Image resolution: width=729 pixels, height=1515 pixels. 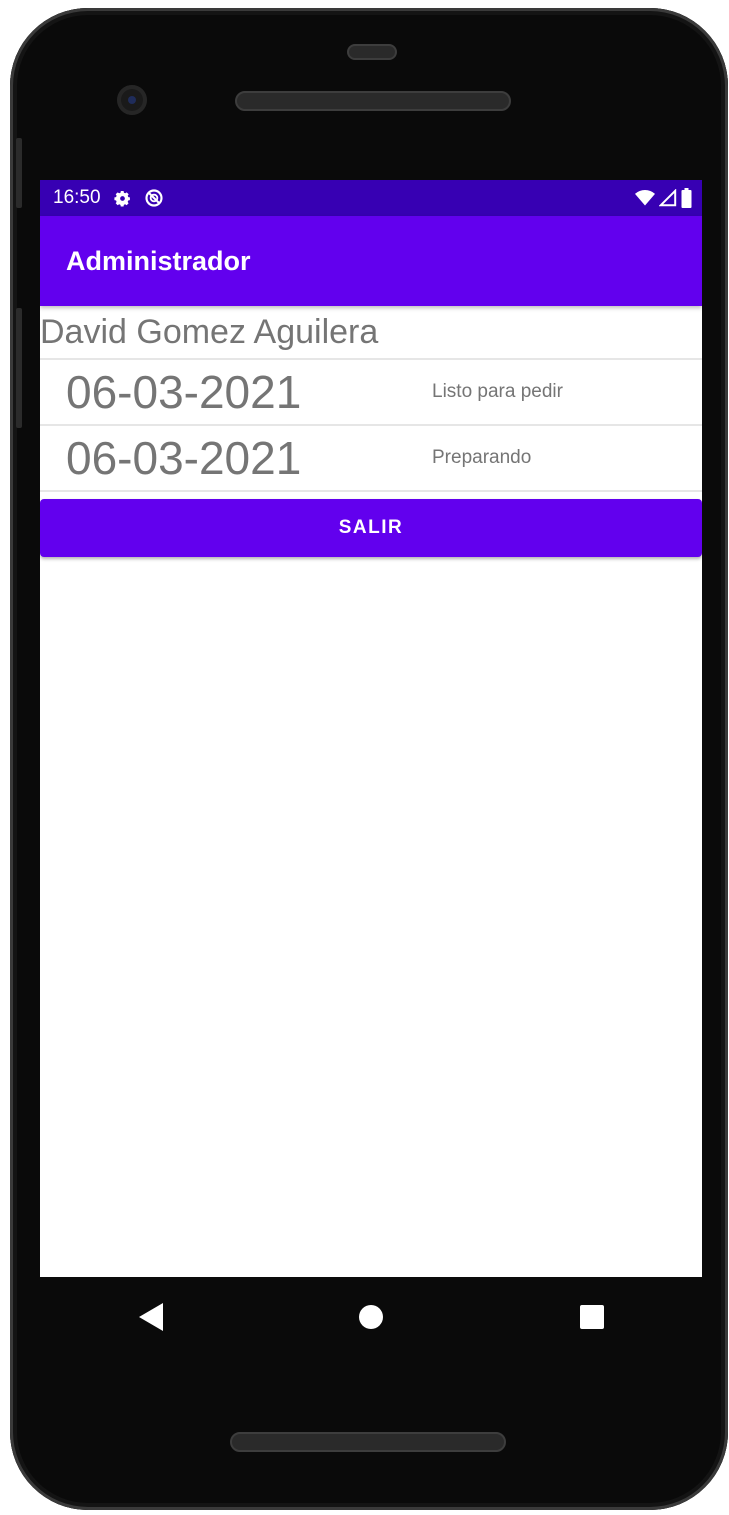 I want to click on navigation-bar, so click(x=371, y=1317).